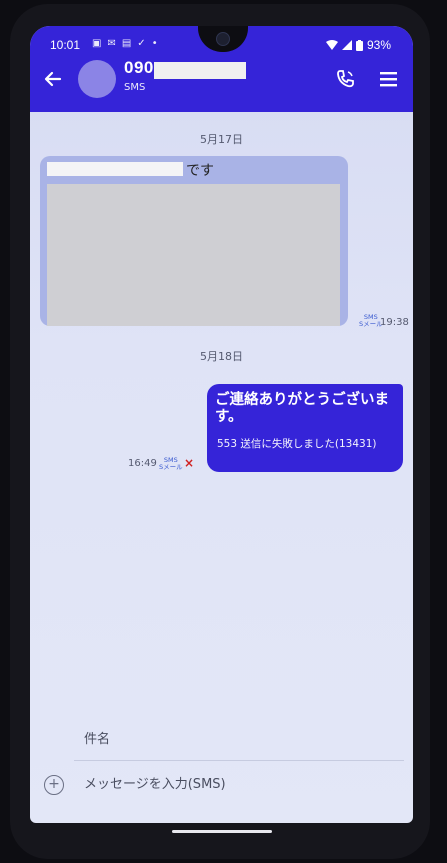 The height and width of the screenshot is (863, 447). What do you see at coordinates (139, 67) in the screenshot?
I see `contact-number: 090` at bounding box center [139, 67].